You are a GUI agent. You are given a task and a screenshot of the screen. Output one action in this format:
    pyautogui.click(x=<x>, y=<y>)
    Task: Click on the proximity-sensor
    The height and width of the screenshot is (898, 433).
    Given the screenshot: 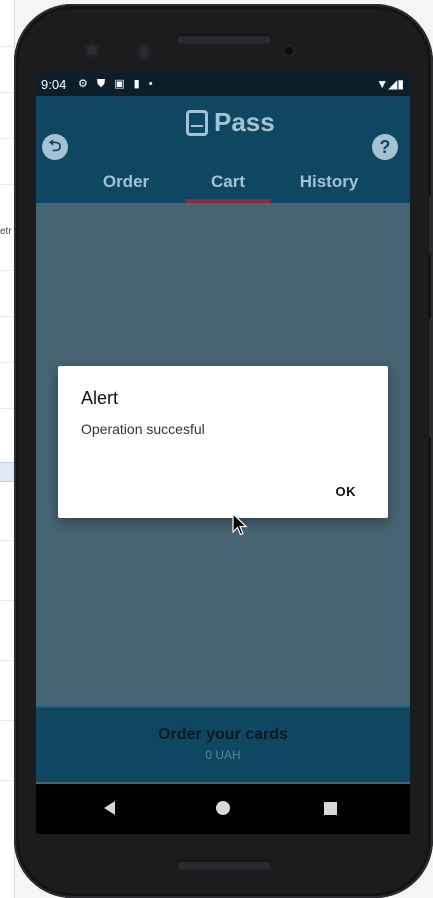 What is the action you would take?
    pyautogui.click(x=289, y=51)
    